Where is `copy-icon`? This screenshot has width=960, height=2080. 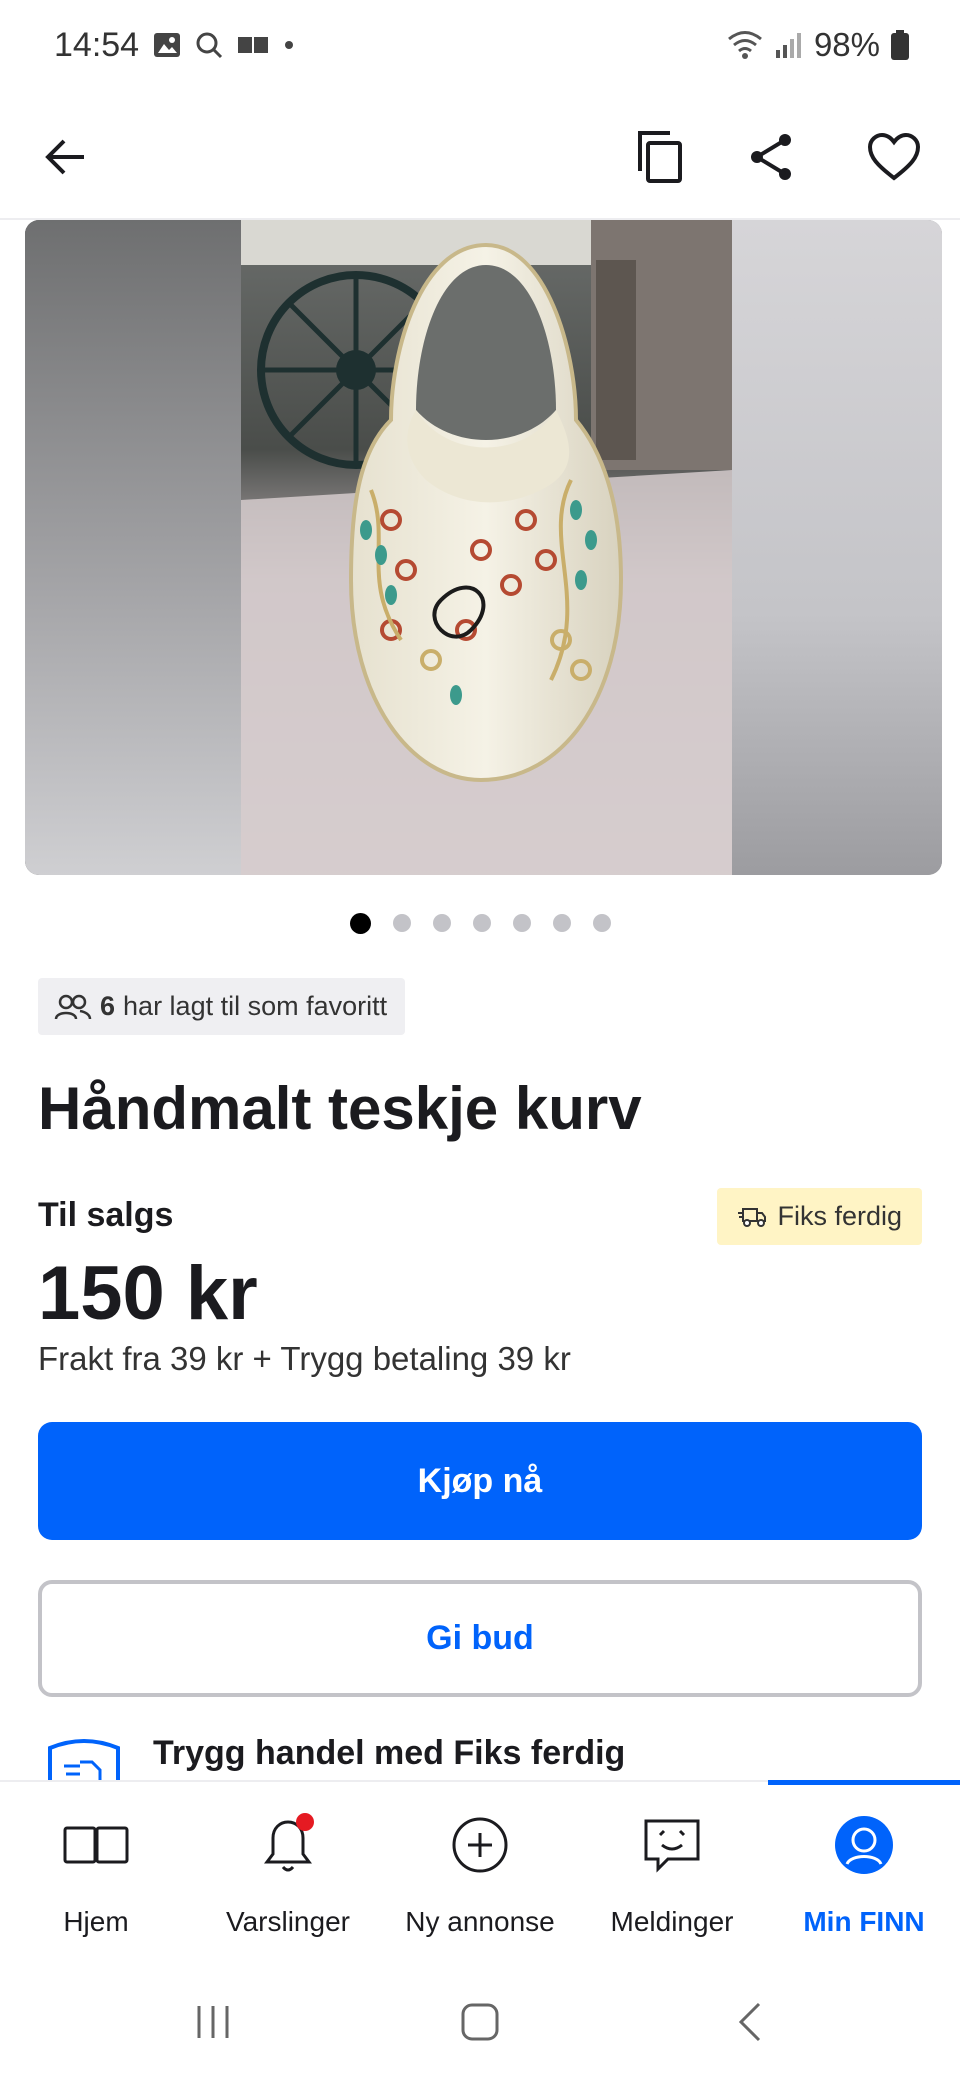 copy-icon is located at coordinates (660, 157).